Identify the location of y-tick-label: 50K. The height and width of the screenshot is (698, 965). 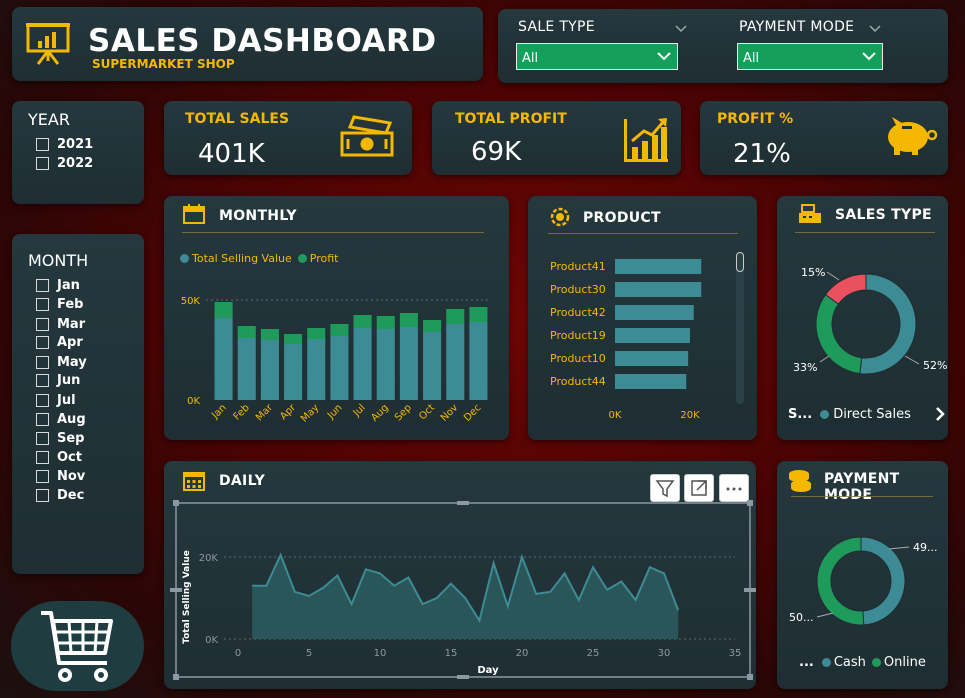
(191, 301).